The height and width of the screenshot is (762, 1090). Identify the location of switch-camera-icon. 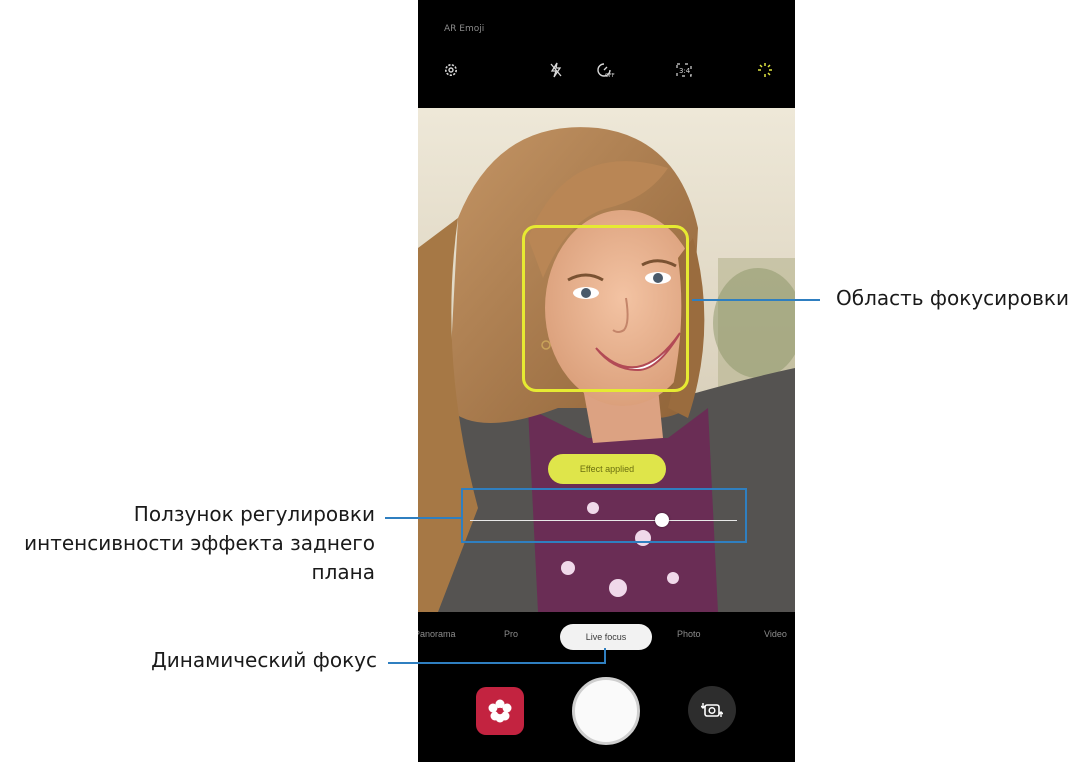
(712, 710).